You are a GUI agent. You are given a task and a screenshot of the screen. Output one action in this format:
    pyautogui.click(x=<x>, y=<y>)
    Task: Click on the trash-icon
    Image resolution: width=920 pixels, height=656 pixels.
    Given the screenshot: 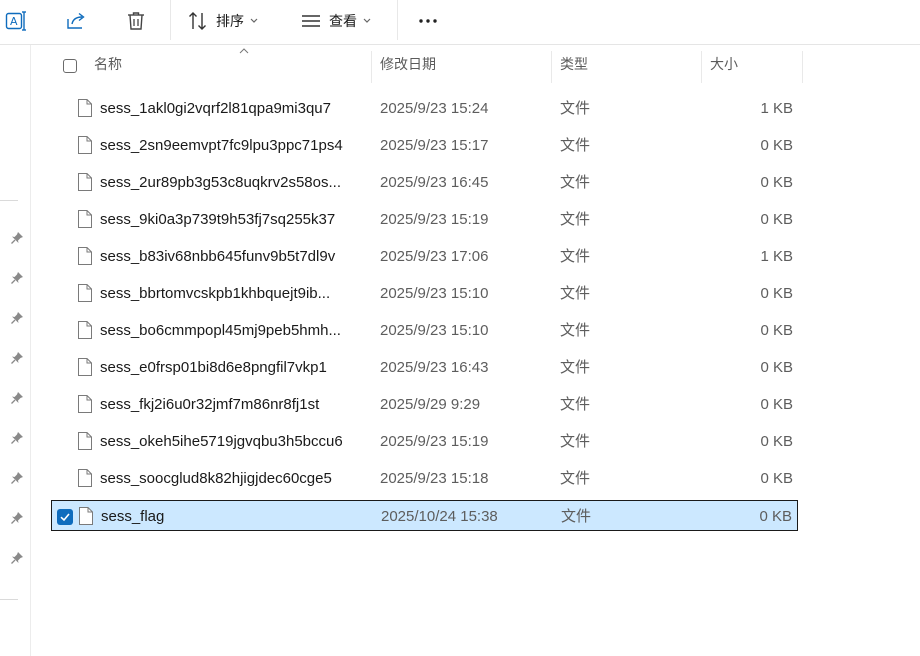 What is the action you would take?
    pyautogui.click(x=136, y=21)
    